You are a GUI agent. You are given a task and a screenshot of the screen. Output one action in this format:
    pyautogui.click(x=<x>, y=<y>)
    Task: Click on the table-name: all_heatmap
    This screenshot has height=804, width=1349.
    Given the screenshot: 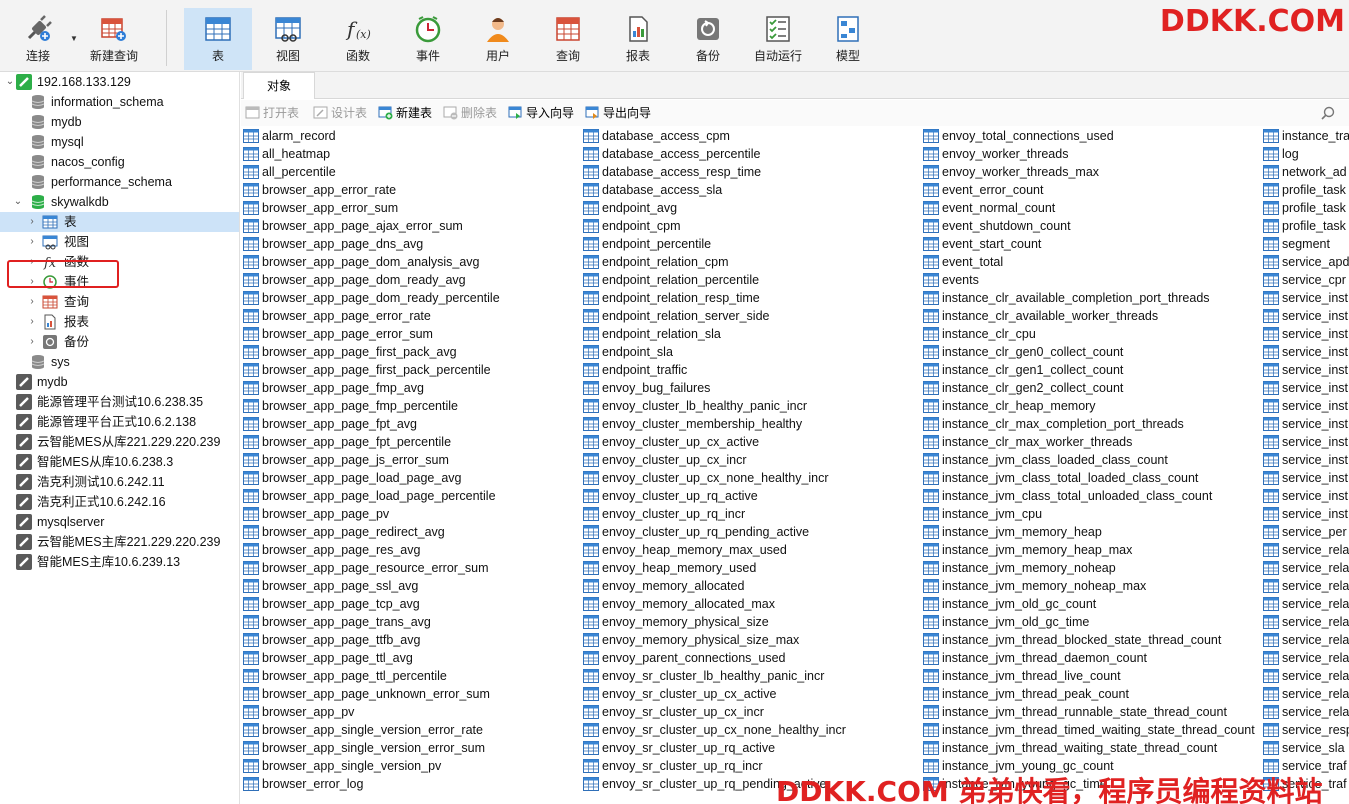 What is the action you would take?
    pyautogui.click(x=296, y=154)
    